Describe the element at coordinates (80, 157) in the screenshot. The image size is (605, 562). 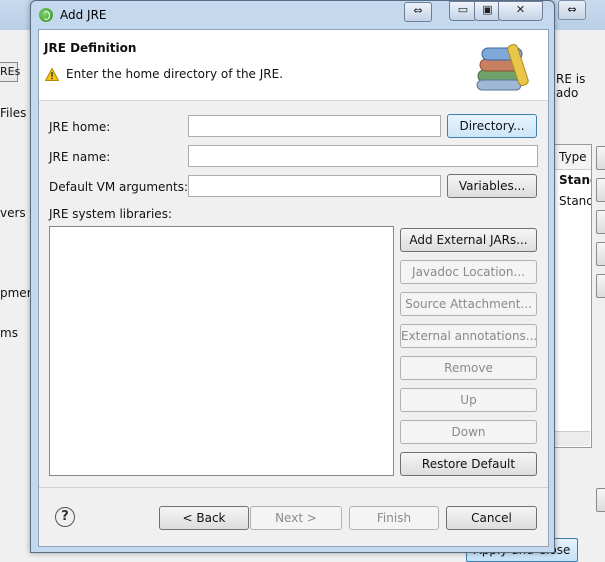
I see `jre-name-label: JRE name:` at that location.